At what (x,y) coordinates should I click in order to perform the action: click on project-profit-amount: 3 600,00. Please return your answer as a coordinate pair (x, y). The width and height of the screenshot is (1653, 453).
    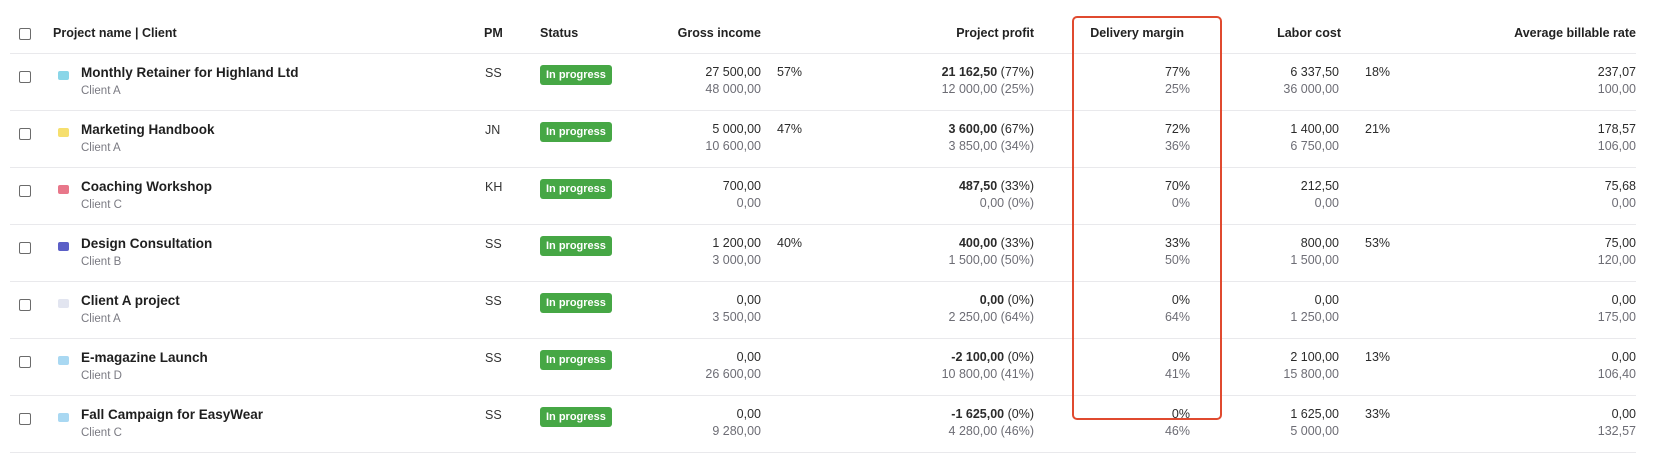
    Looking at the image, I should click on (973, 129).